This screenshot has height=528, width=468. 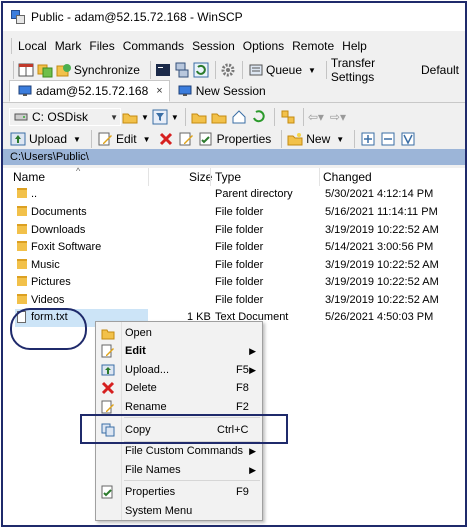 What do you see at coordinates (200, 177) in the screenshot?
I see `column-size: Size` at bounding box center [200, 177].